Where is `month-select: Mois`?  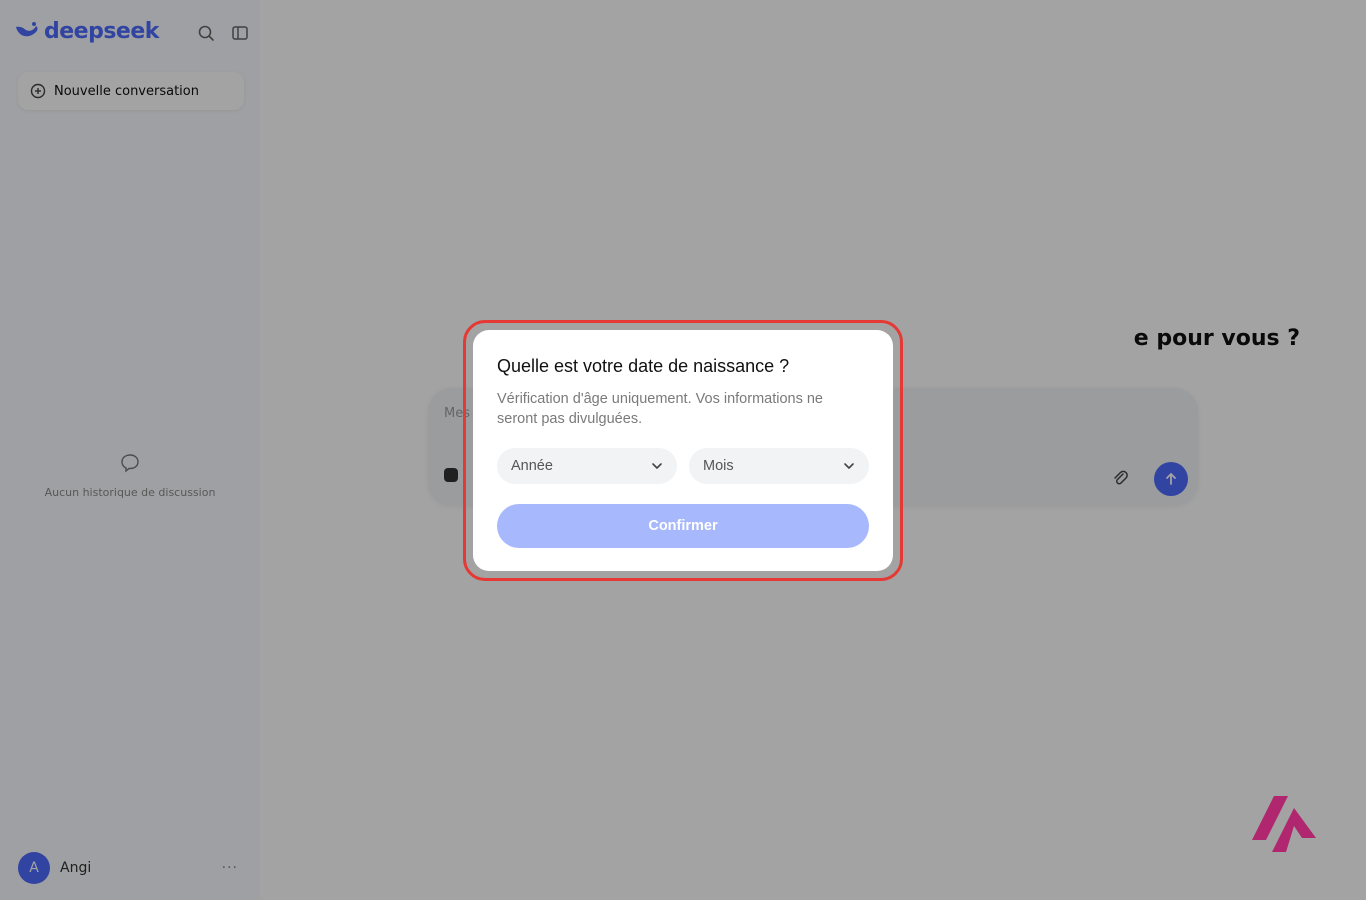 month-select: Mois is located at coordinates (779, 466).